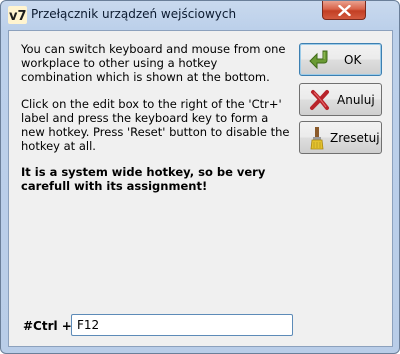 The height and width of the screenshot is (354, 400). Describe the element at coordinates (353, 60) in the screenshot. I see `ok-button-label: OK` at that location.